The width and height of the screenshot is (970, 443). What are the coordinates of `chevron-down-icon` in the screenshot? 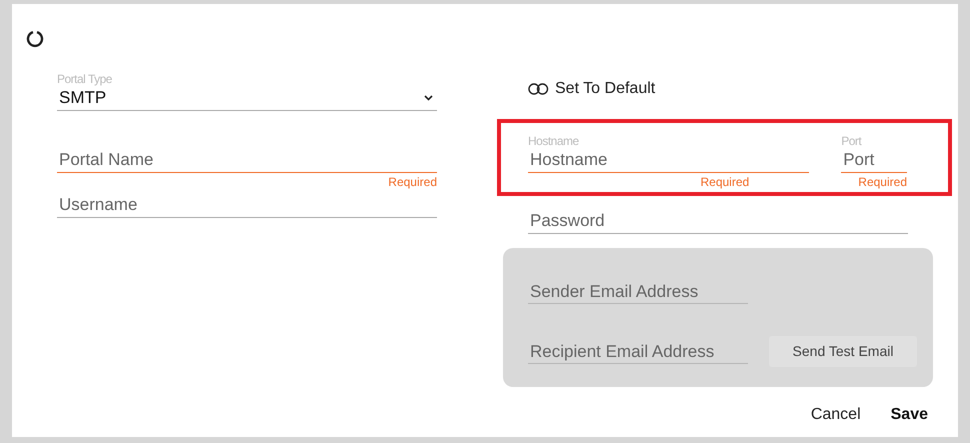 It's located at (428, 98).